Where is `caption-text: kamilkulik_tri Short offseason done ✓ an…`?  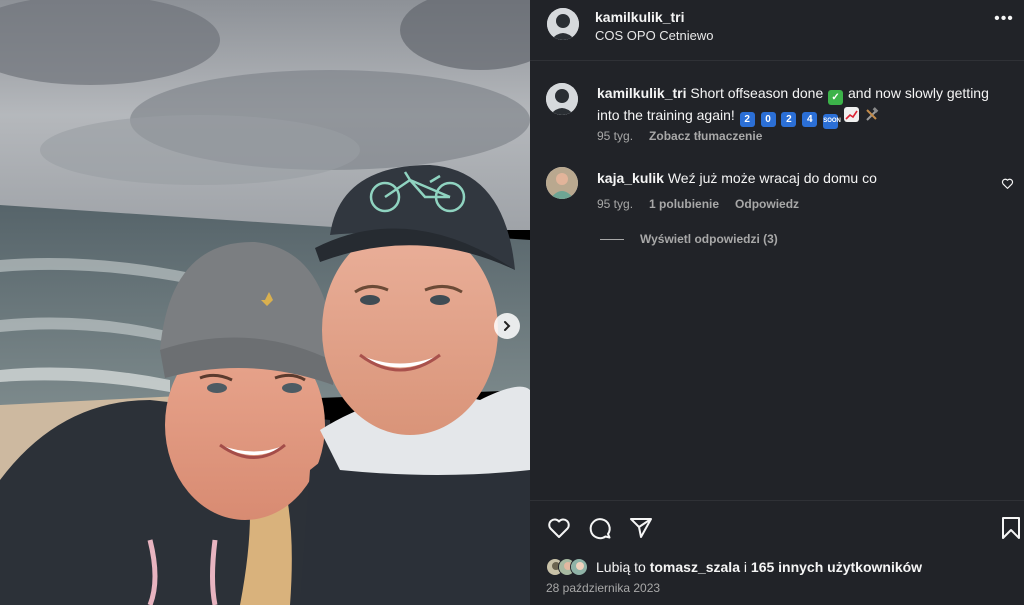
caption-text: kamilkulik_tri Short offseason done ✓ an… is located at coordinates (797, 106).